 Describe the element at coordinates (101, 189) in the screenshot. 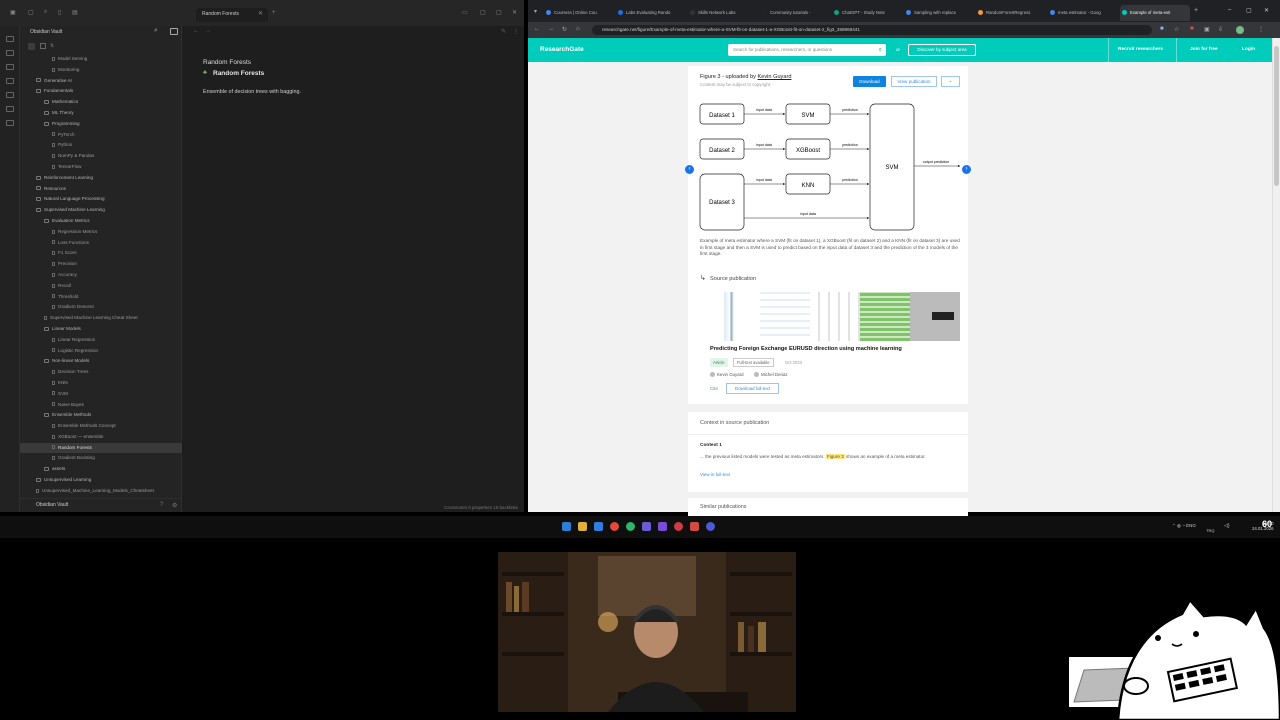

I see `tree-folder: Resources` at that location.